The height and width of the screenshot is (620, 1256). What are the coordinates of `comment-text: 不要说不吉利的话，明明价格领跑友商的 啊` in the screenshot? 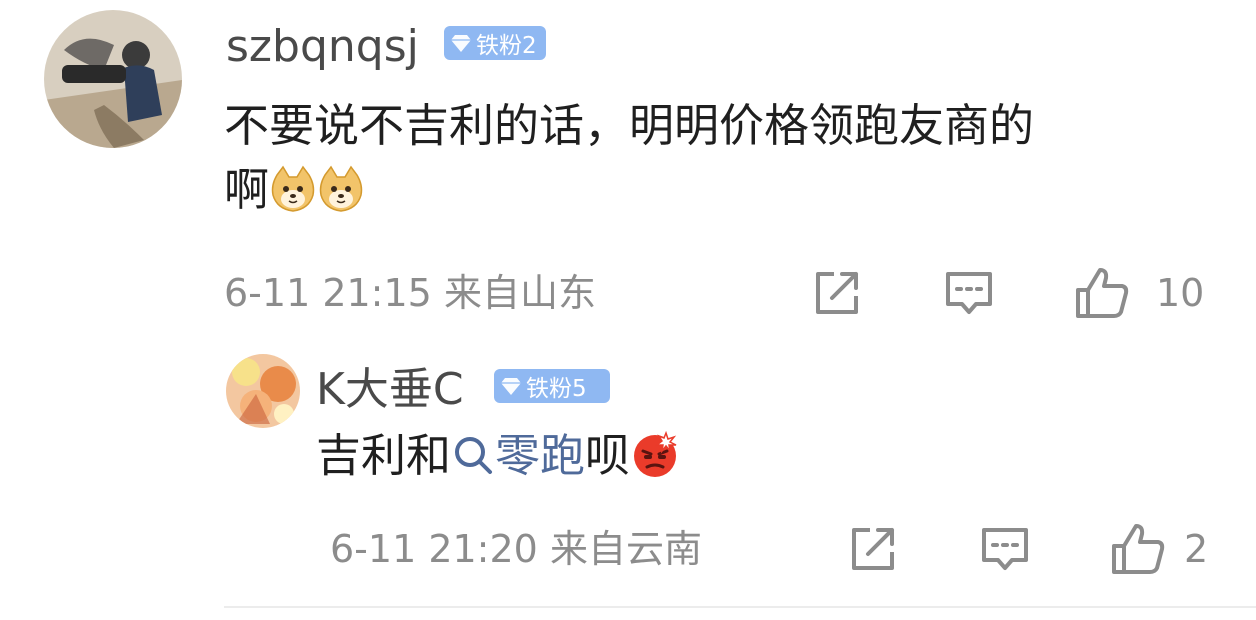 It's located at (629, 162).